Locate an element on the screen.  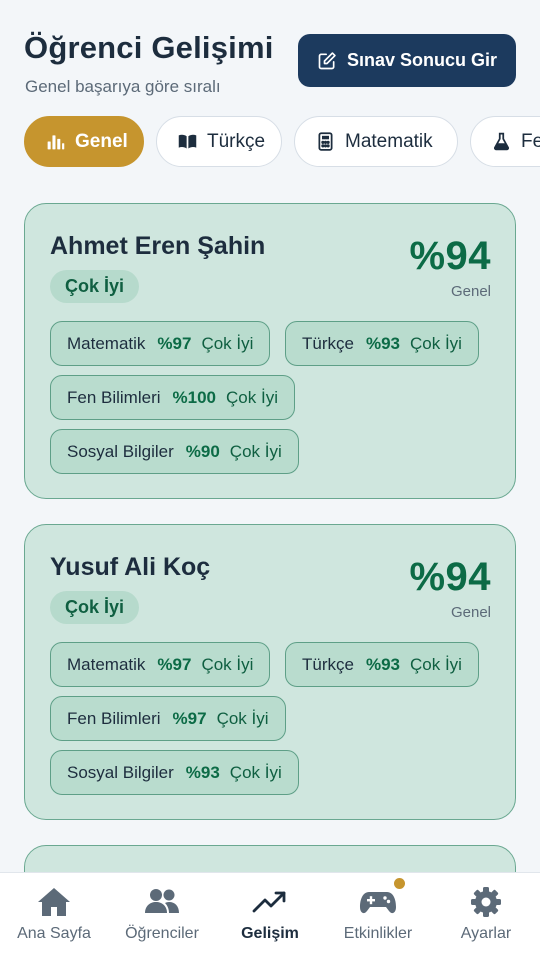
flask-icon is located at coordinates (501, 141).